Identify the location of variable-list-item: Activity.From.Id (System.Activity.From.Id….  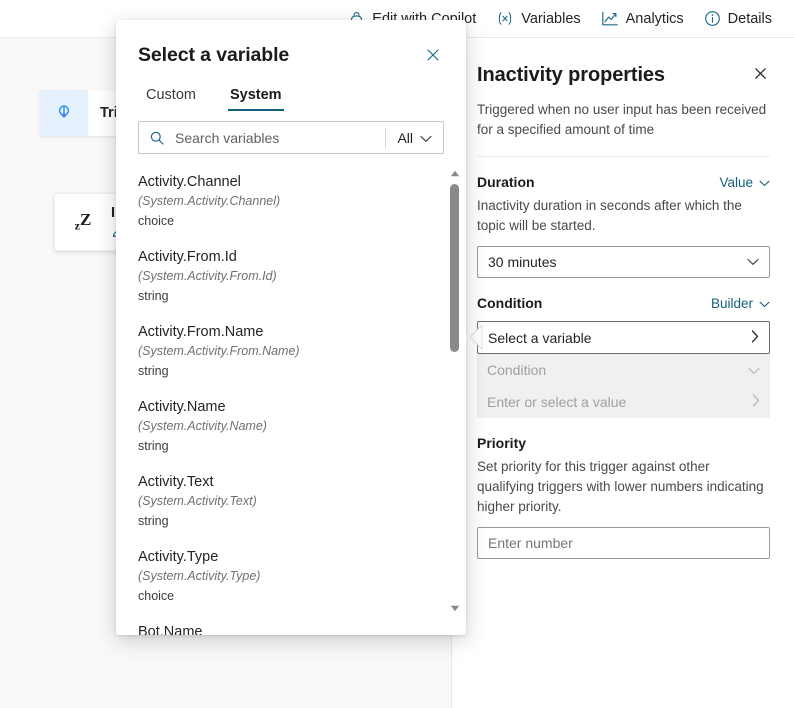
(282, 278).